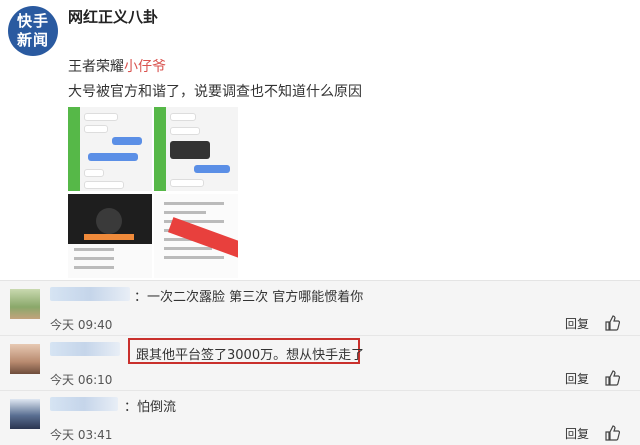 This screenshot has height=445, width=640. What do you see at coordinates (320, 308) in the screenshot?
I see `comment-item: ：一次二次露脸 第三次 官方哪能惯着你 今天 09:40 回复` at bounding box center [320, 308].